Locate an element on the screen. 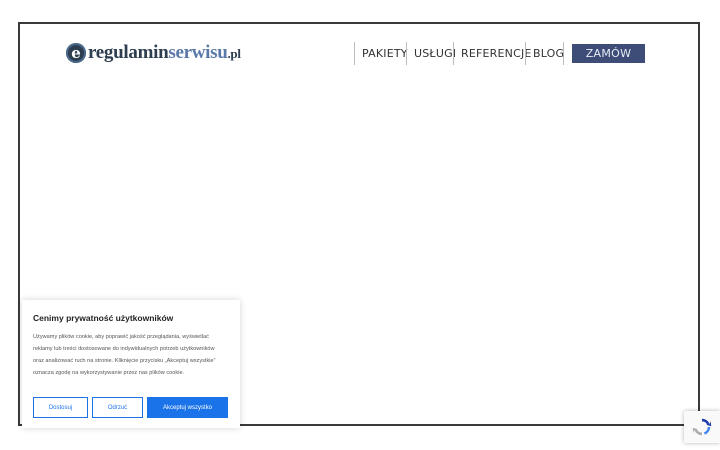 This screenshot has height=450, width=720. nav-item-blog: BLOG is located at coordinates (544, 53).